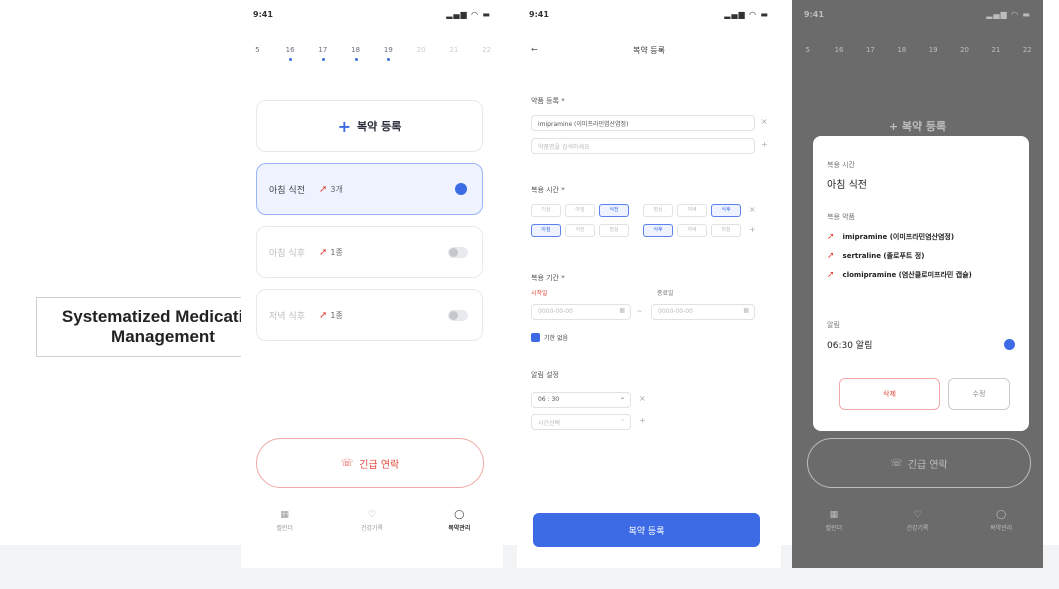 The width and height of the screenshot is (1059, 589). I want to click on time-chip: 취침, so click(726, 230).